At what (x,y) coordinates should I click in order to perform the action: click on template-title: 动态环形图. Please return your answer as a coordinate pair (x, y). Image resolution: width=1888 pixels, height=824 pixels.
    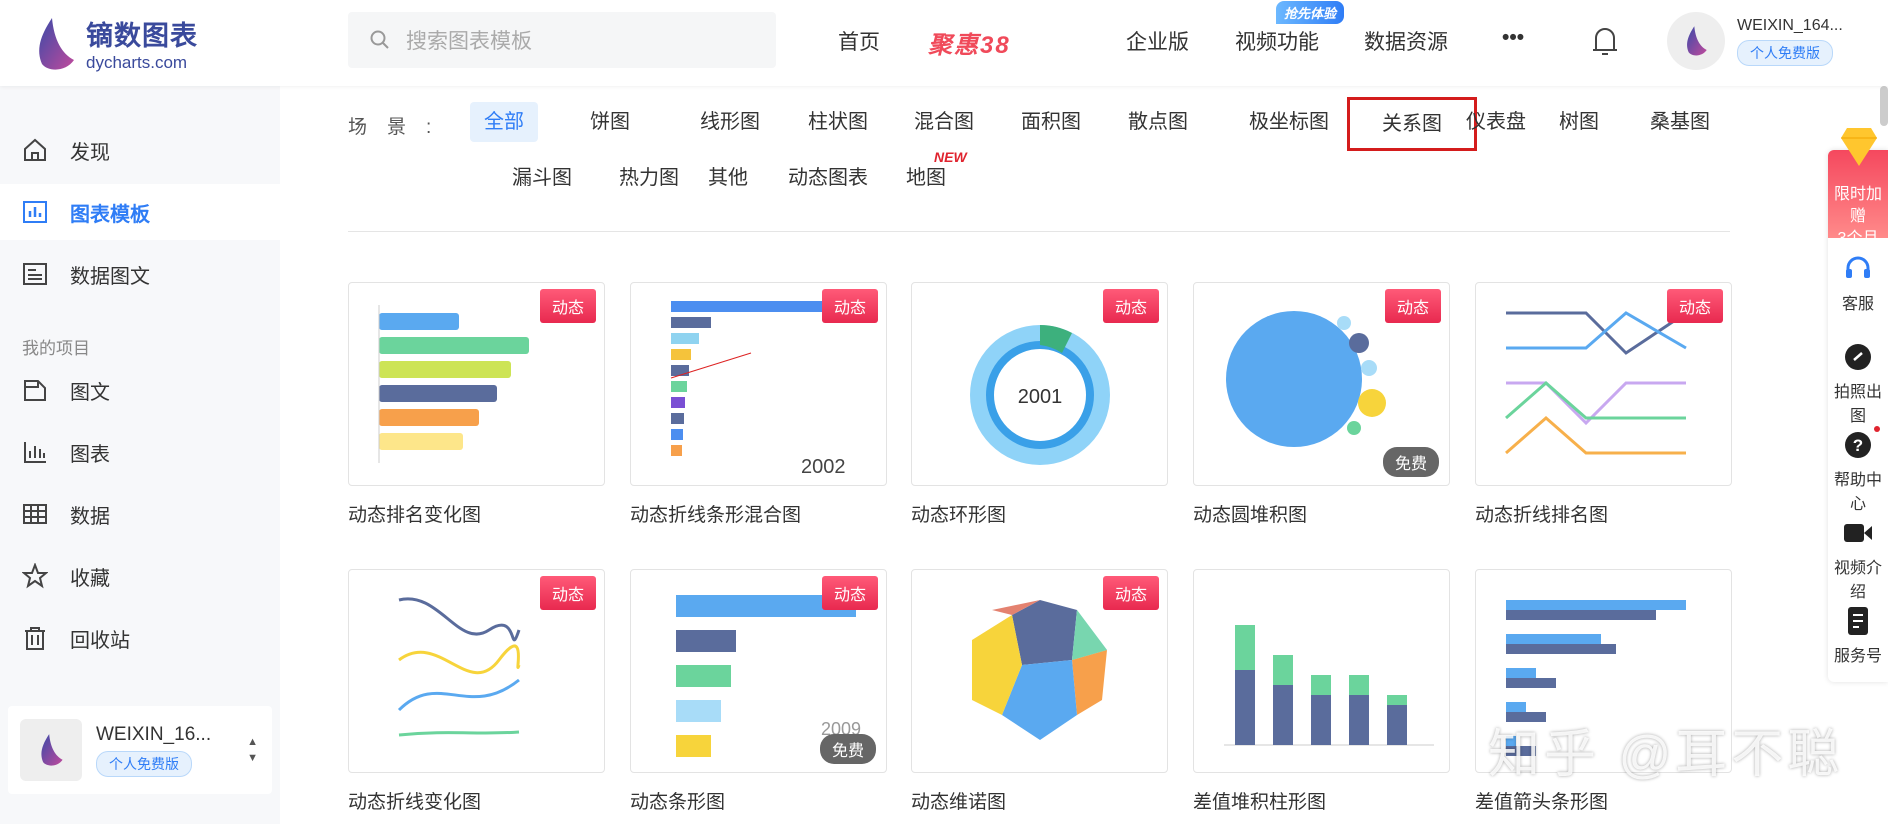
    Looking at the image, I should click on (1039, 513).